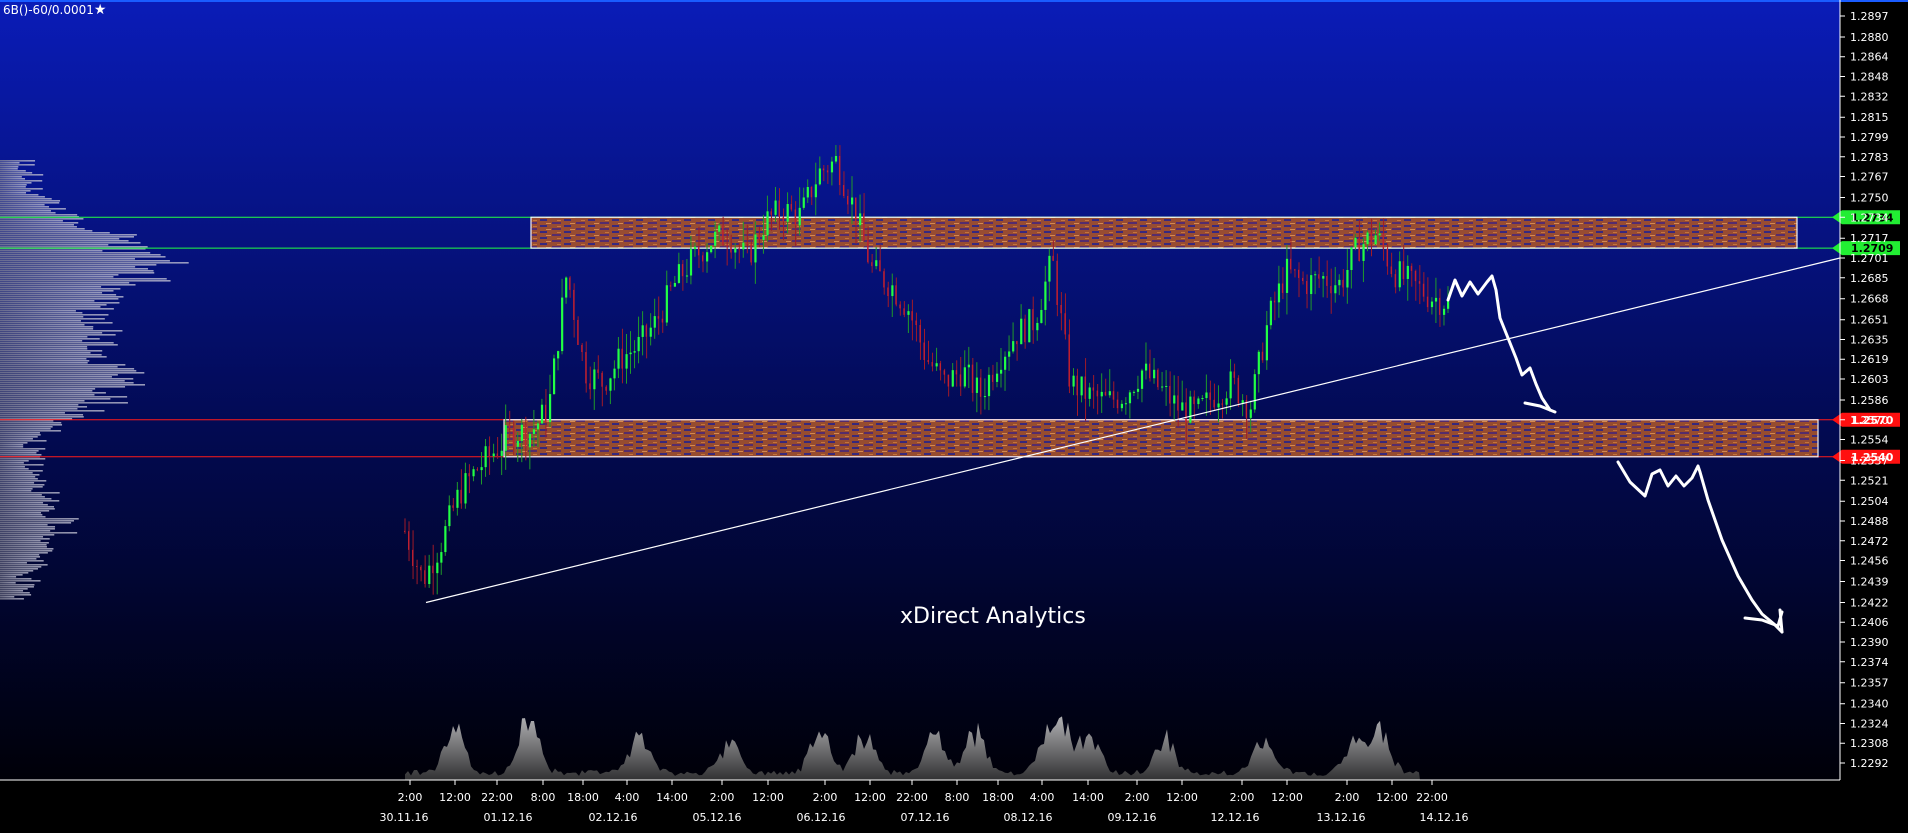 This screenshot has height=833, width=1908. I want to click on price-tick-label: 1.2456, so click(1869, 561).